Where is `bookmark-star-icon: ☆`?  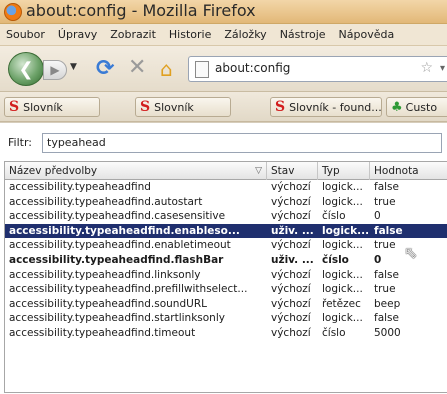
bookmark-star-icon: ☆ is located at coordinates (426, 68).